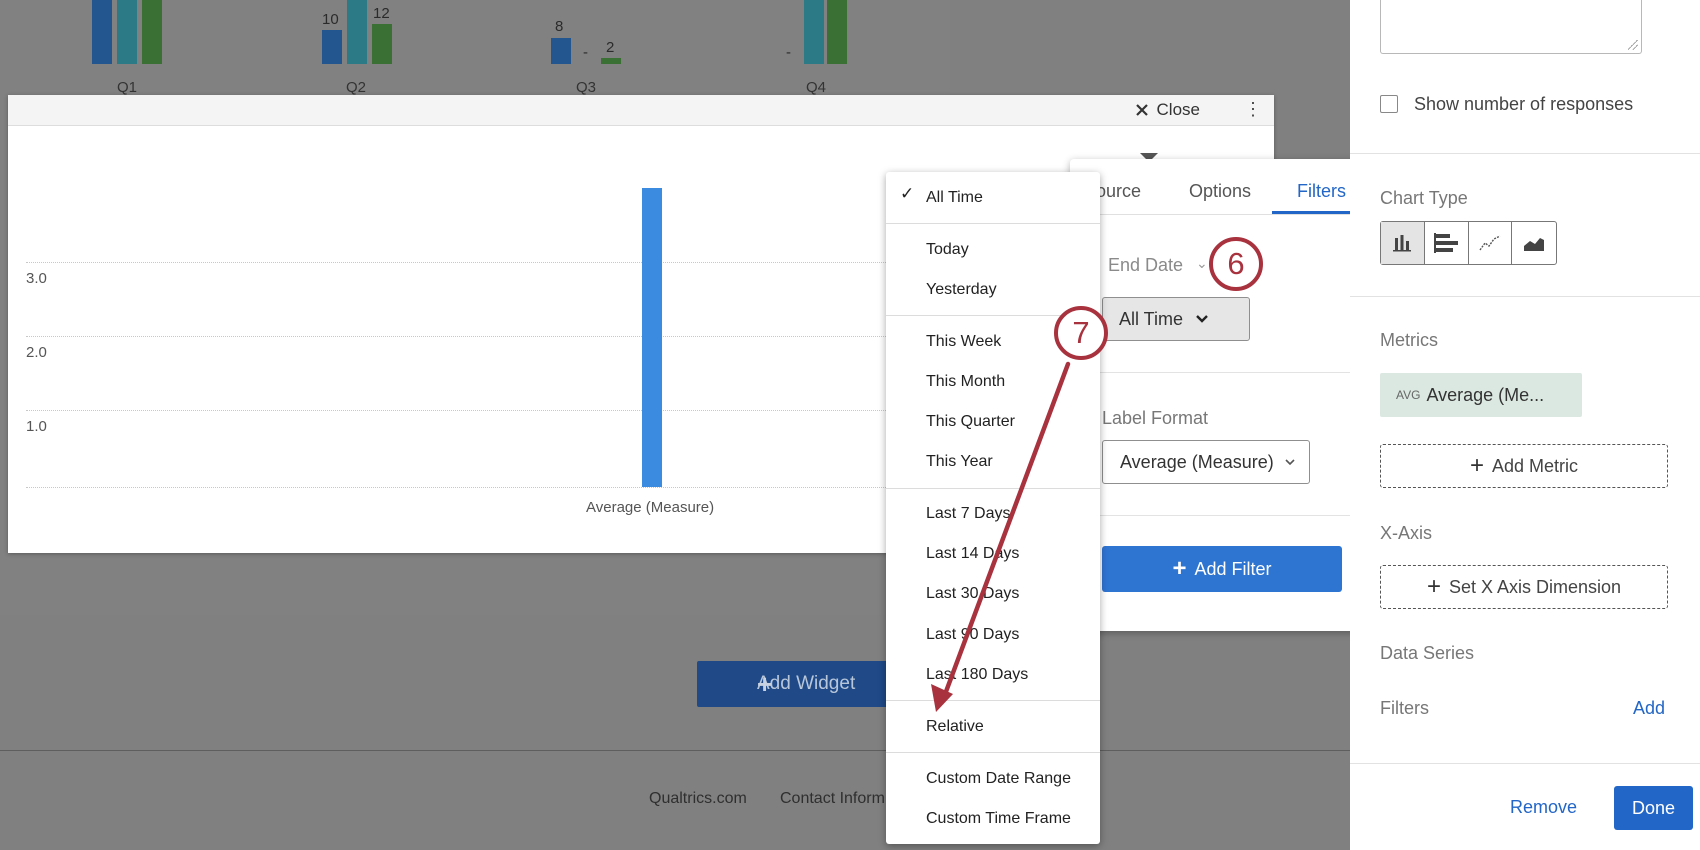 The width and height of the screenshot is (1700, 850). Describe the element at coordinates (652, 337) in the screenshot. I see `chart-bar-average-measure` at that location.